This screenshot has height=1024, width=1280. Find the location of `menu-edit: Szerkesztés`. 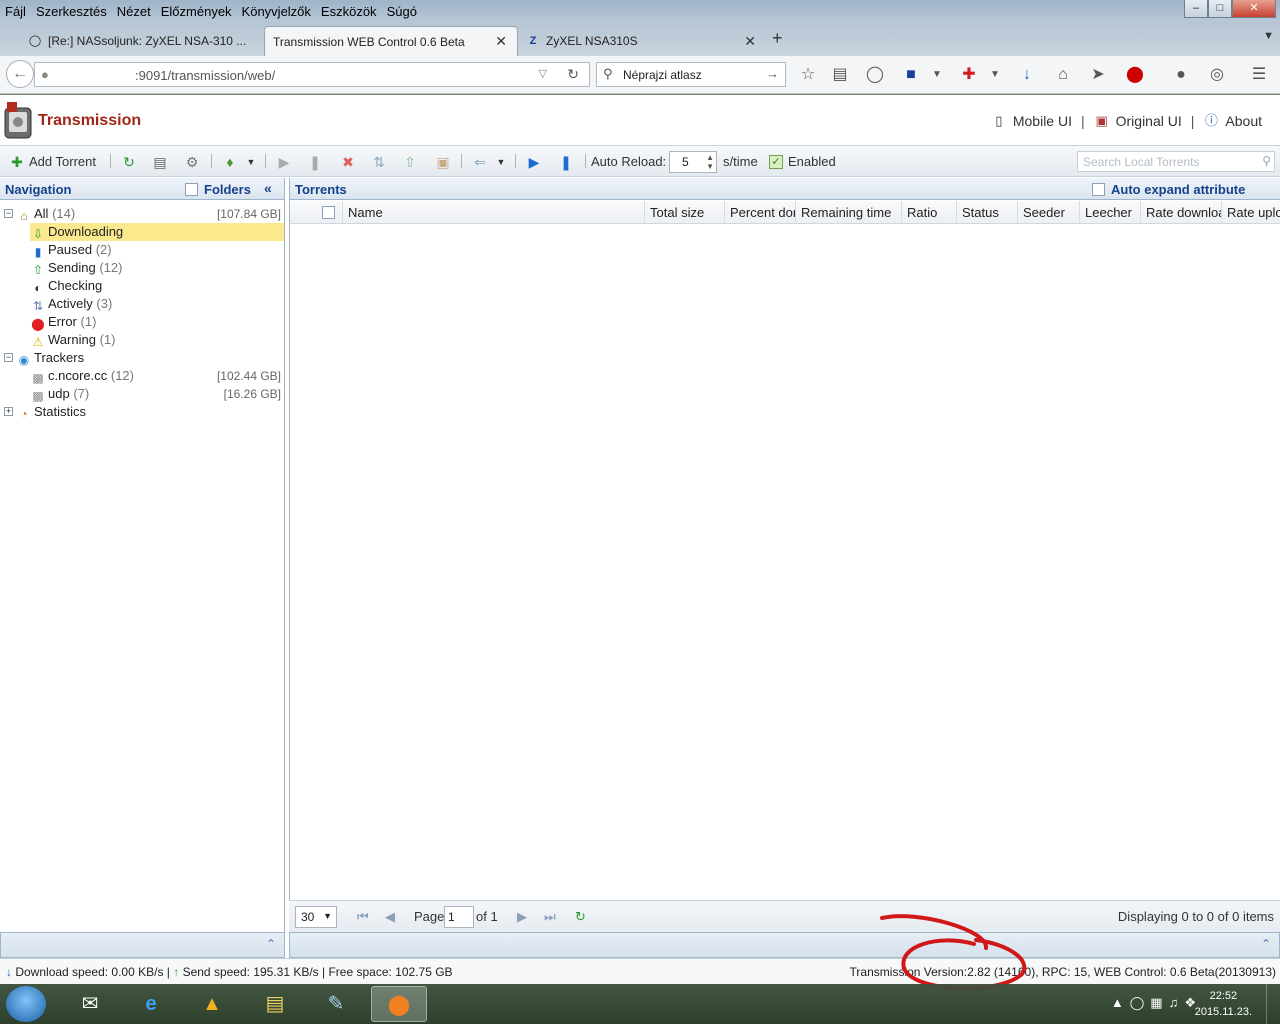

menu-edit: Szerkesztés is located at coordinates (71, 11).